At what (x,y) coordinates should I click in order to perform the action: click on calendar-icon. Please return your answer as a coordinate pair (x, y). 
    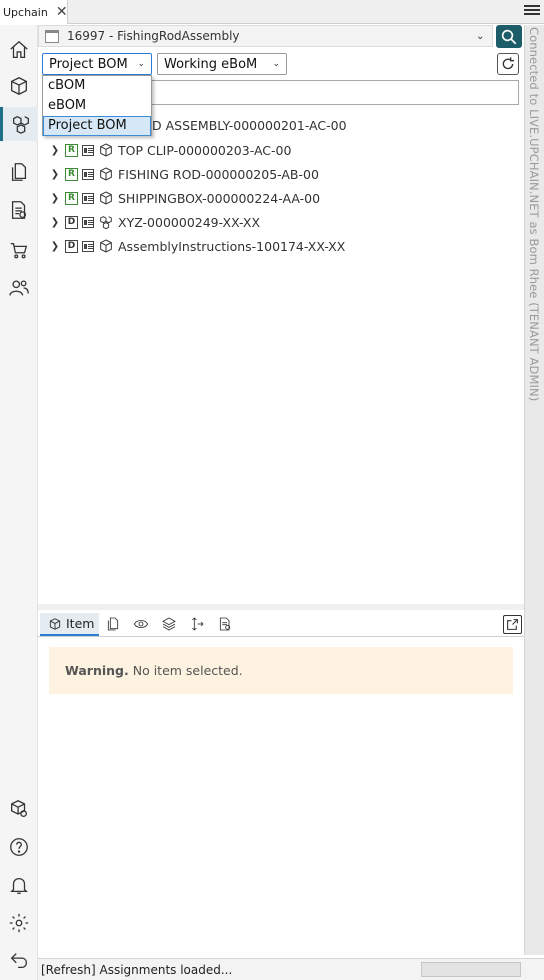
    Looking at the image, I should click on (52, 36).